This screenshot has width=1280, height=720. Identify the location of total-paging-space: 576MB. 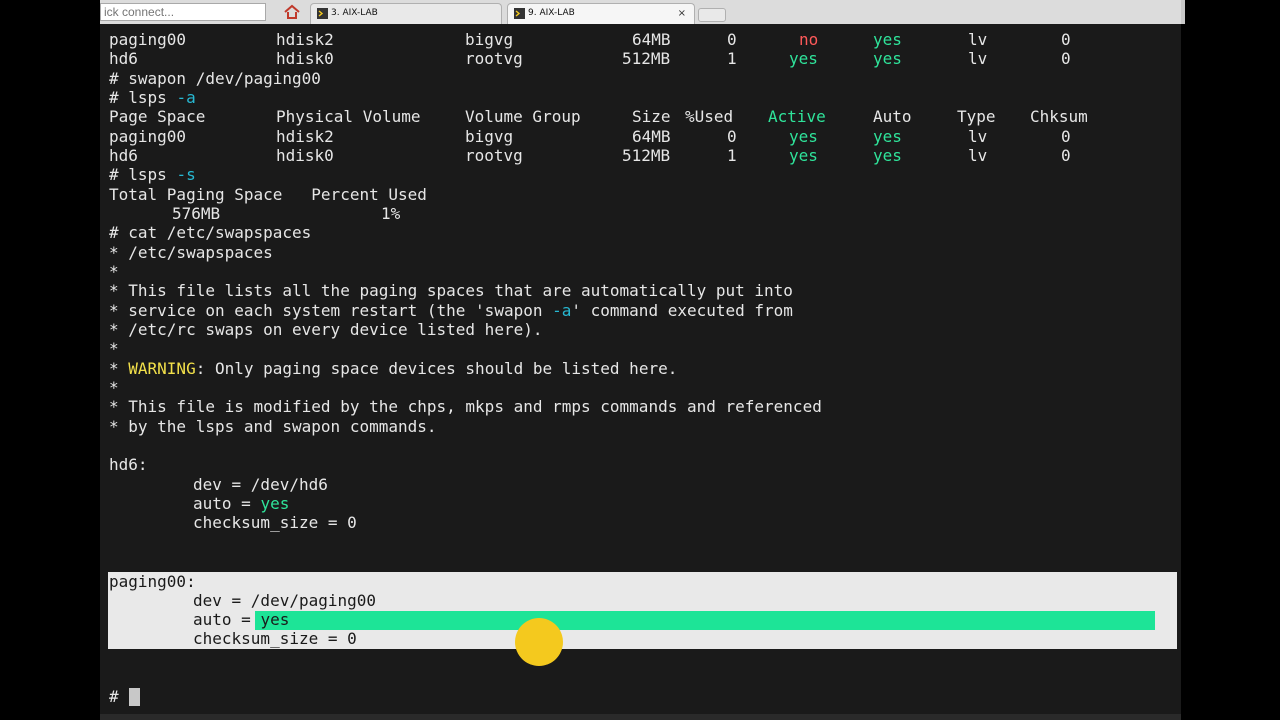
(196, 213).